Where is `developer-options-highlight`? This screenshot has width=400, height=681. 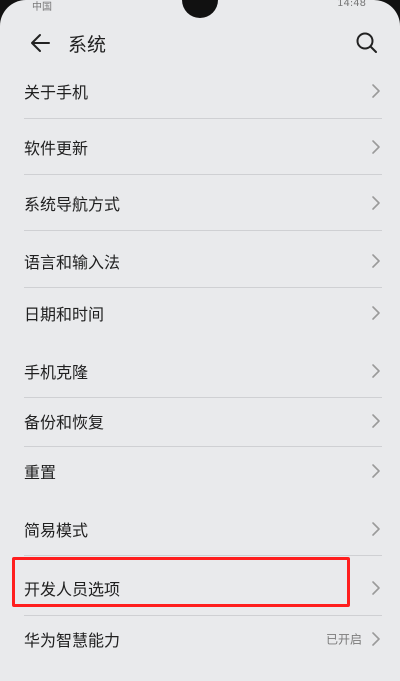 developer-options-highlight is located at coordinates (181, 582).